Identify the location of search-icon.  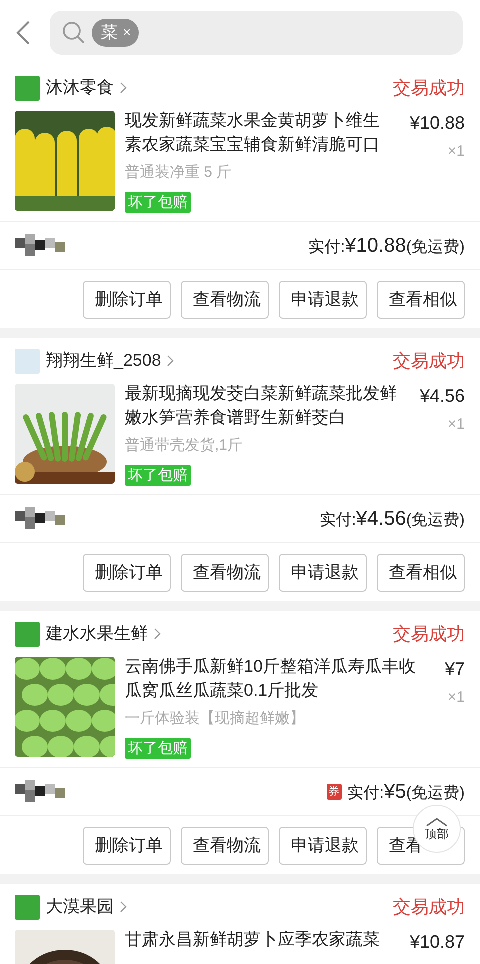
(74, 32).